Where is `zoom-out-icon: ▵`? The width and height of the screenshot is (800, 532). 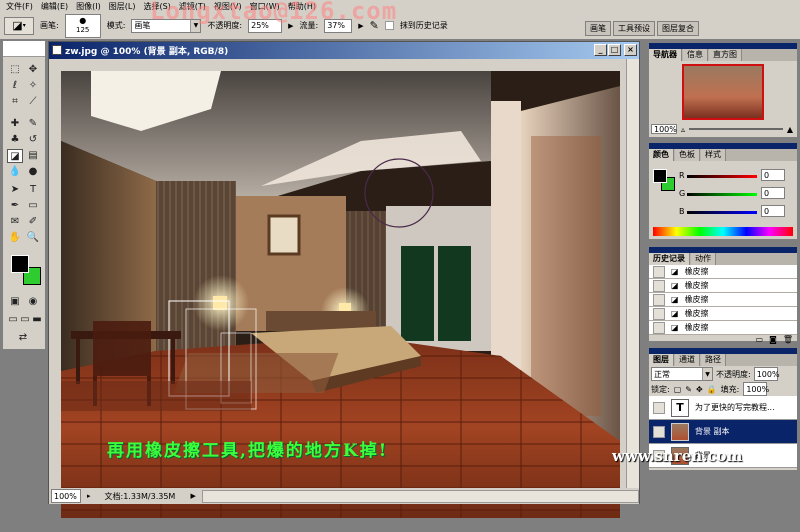 zoom-out-icon: ▵ is located at coordinates (683, 129).